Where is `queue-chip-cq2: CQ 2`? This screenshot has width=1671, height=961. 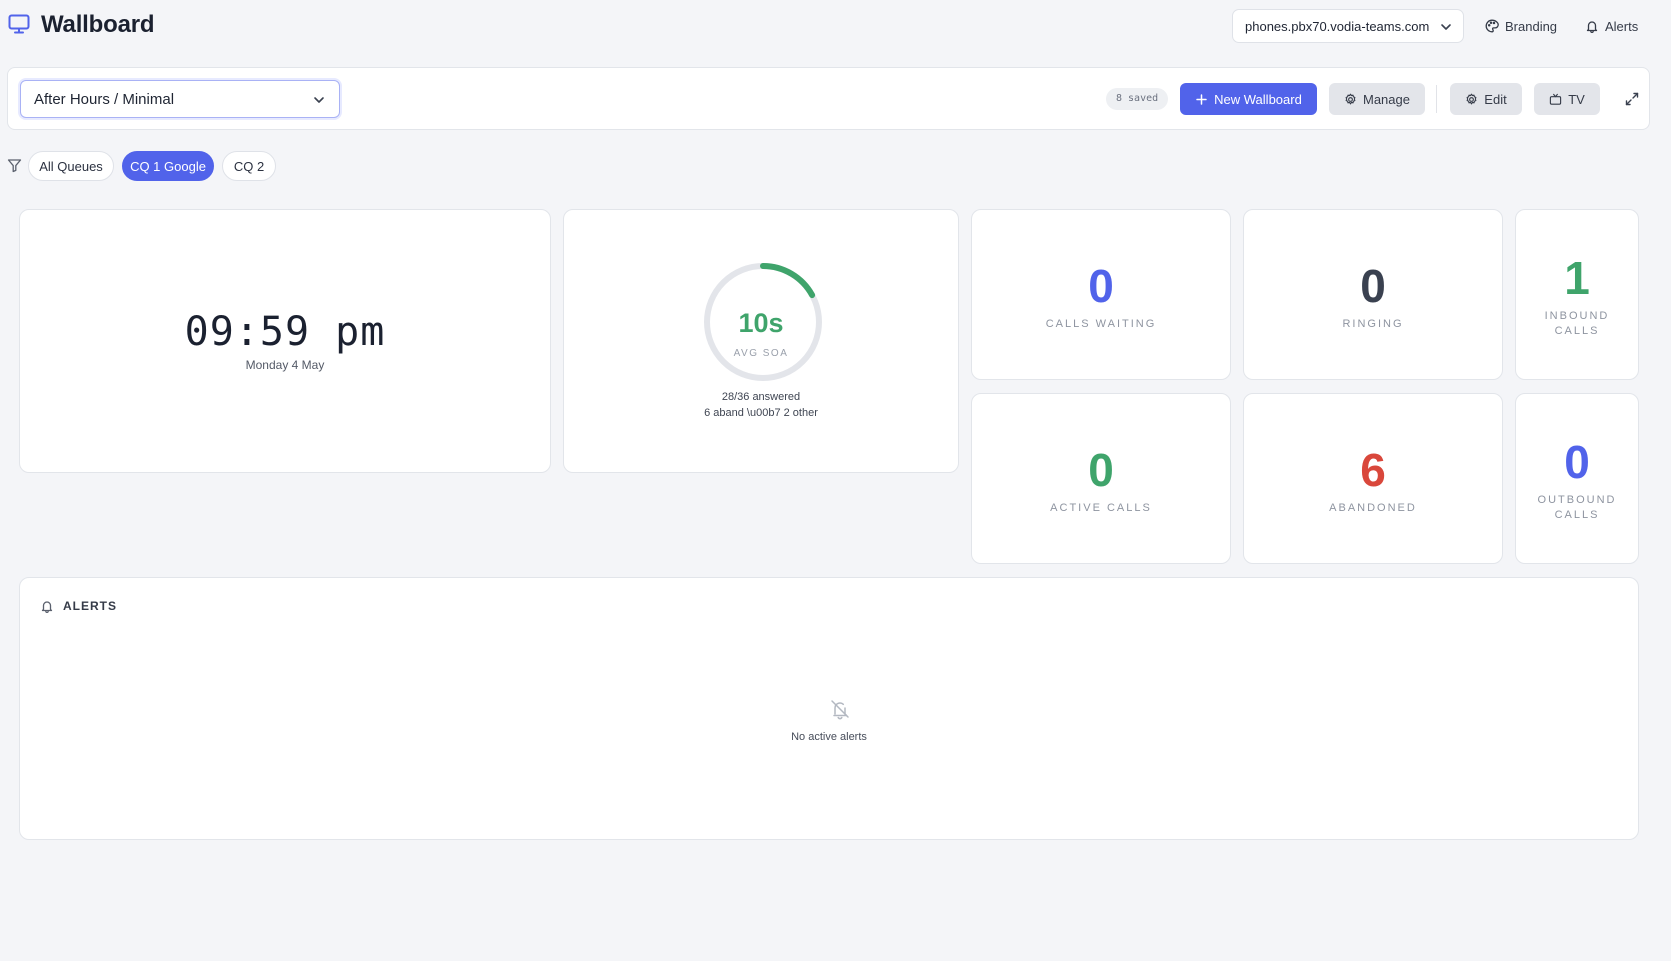 queue-chip-cq2: CQ 2 is located at coordinates (249, 166).